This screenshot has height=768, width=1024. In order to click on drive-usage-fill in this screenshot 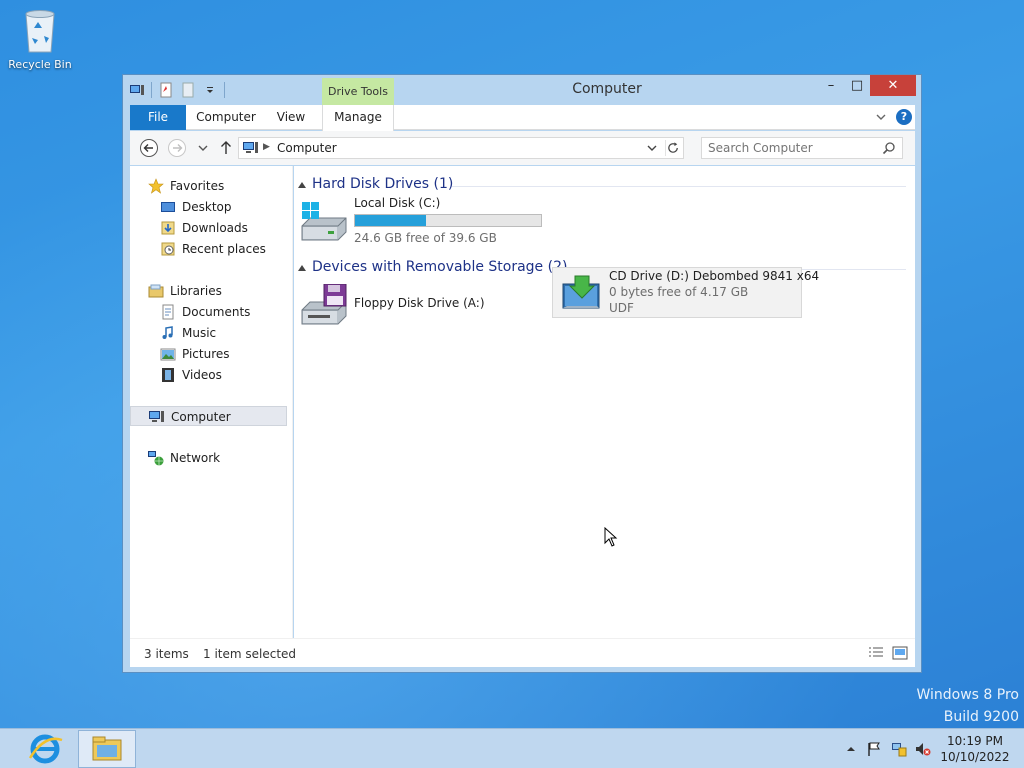, I will do `click(390, 220)`.